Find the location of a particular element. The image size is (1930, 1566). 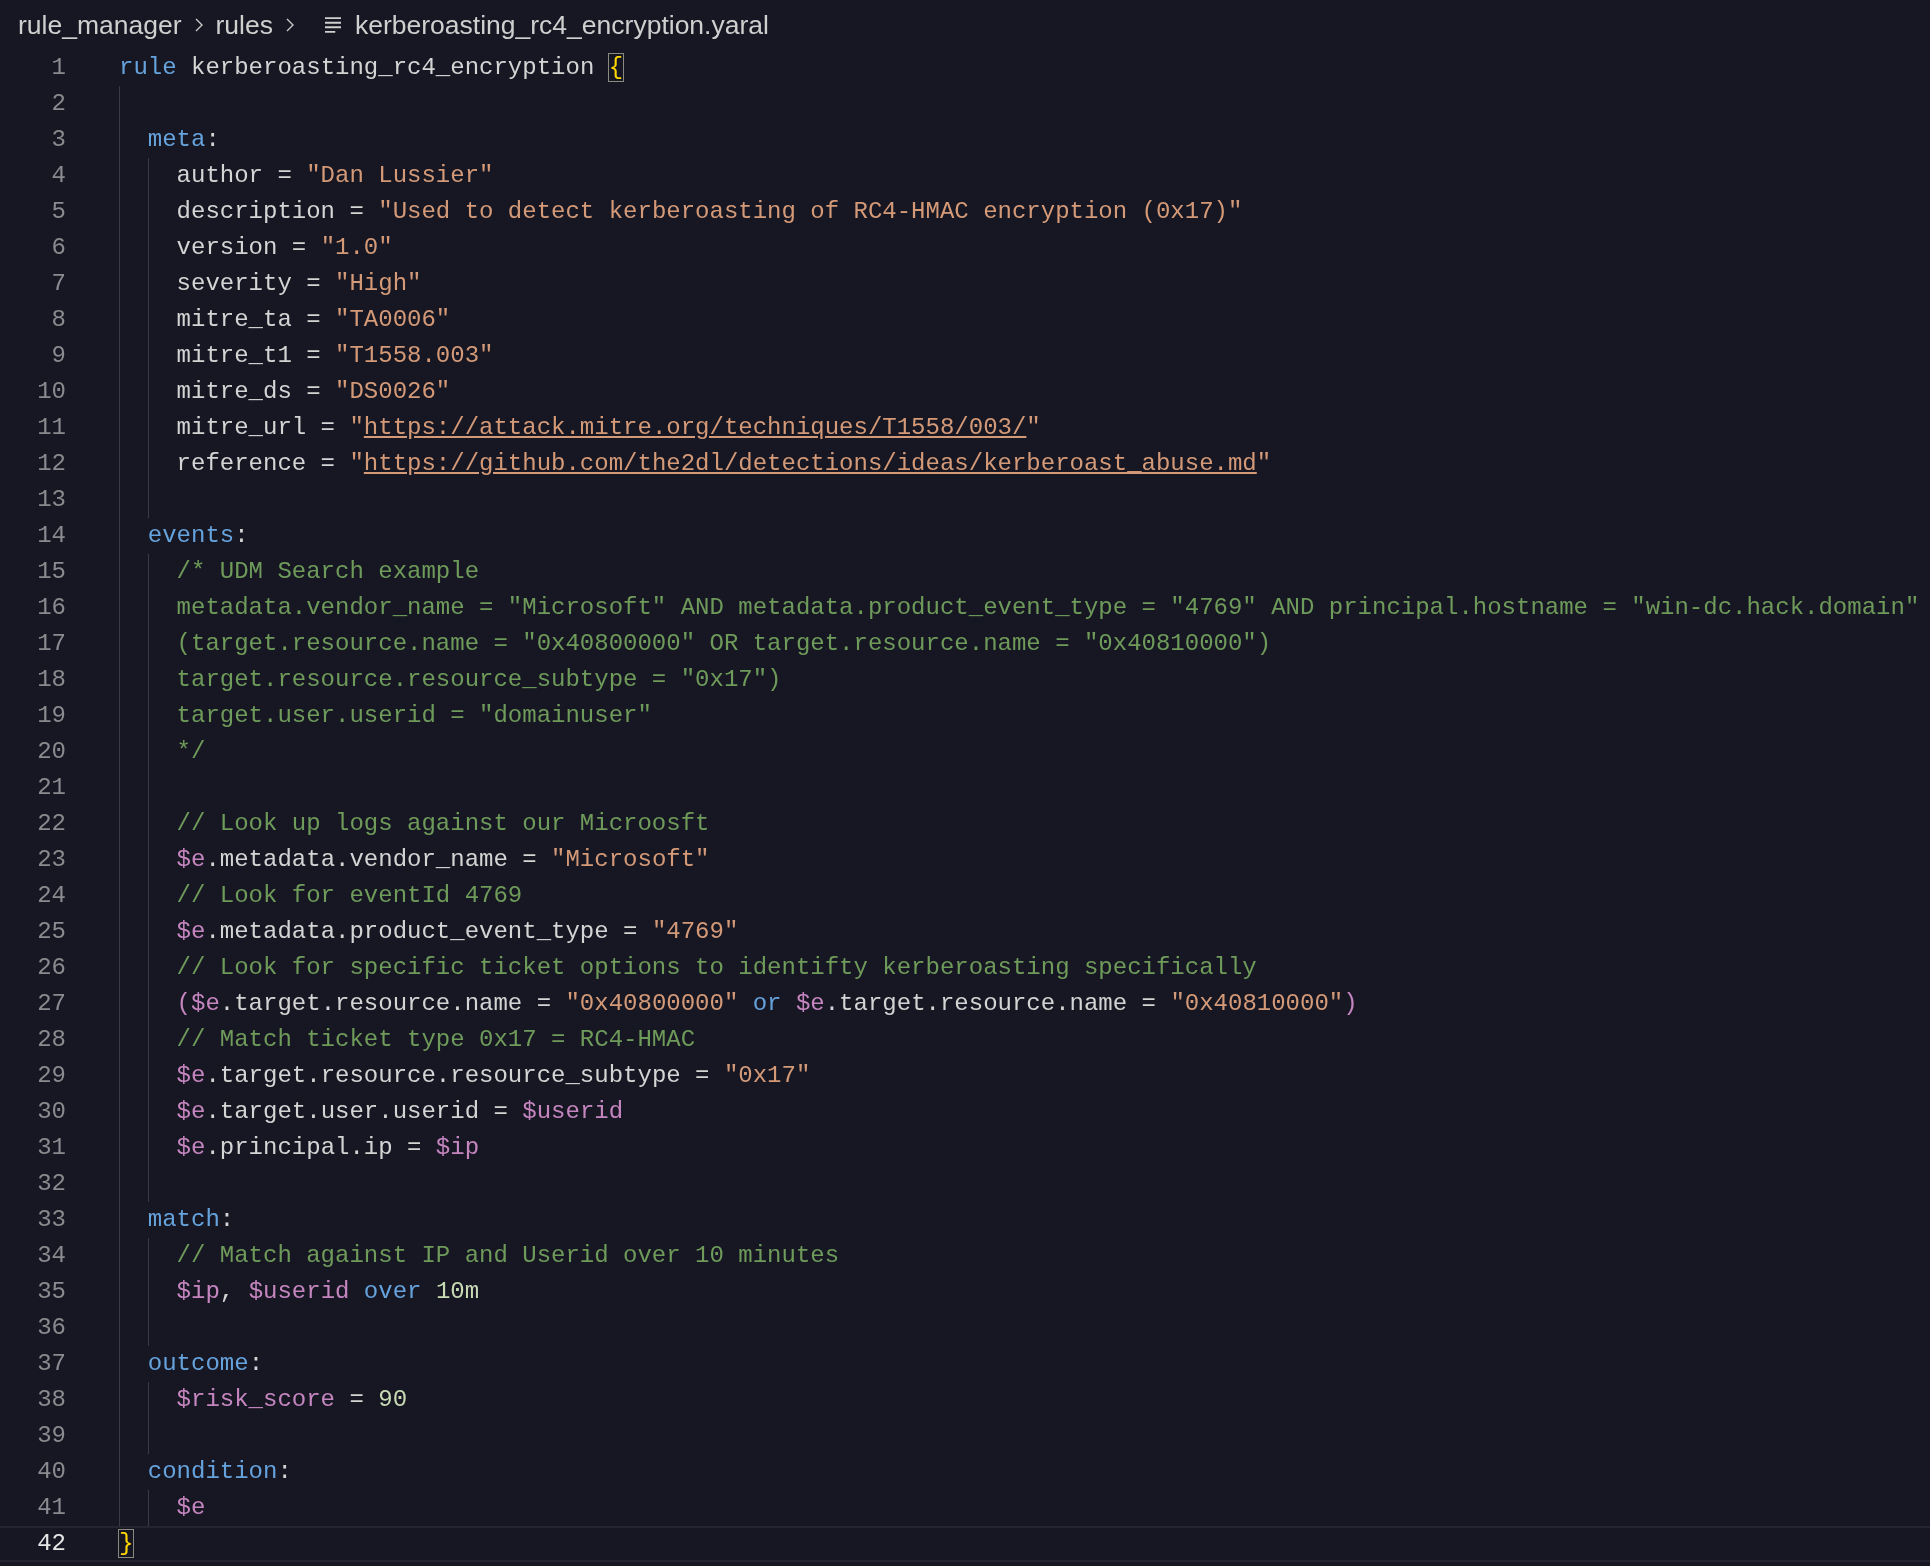

line-number: 30 is located at coordinates (51, 1112).